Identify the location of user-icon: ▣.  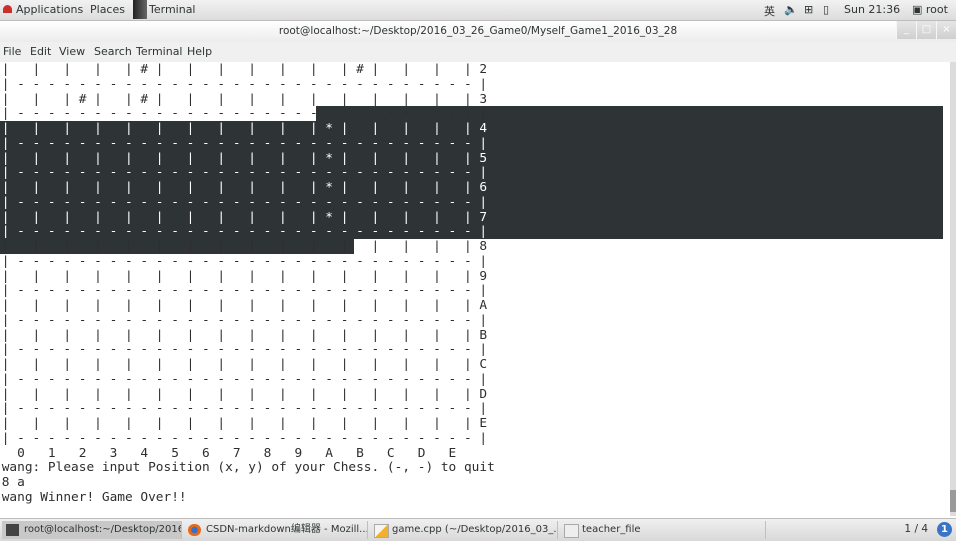
(917, 9).